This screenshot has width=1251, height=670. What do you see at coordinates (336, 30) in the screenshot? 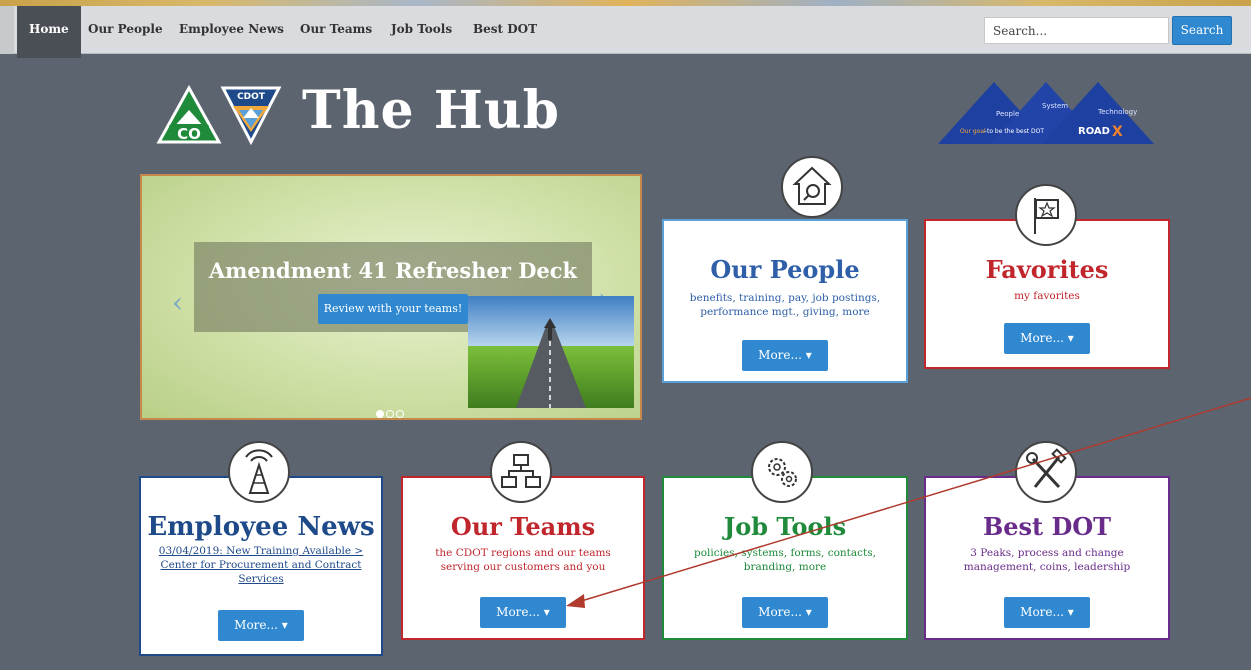
I see `nav-item-our-teams: Our Teams` at bounding box center [336, 30].